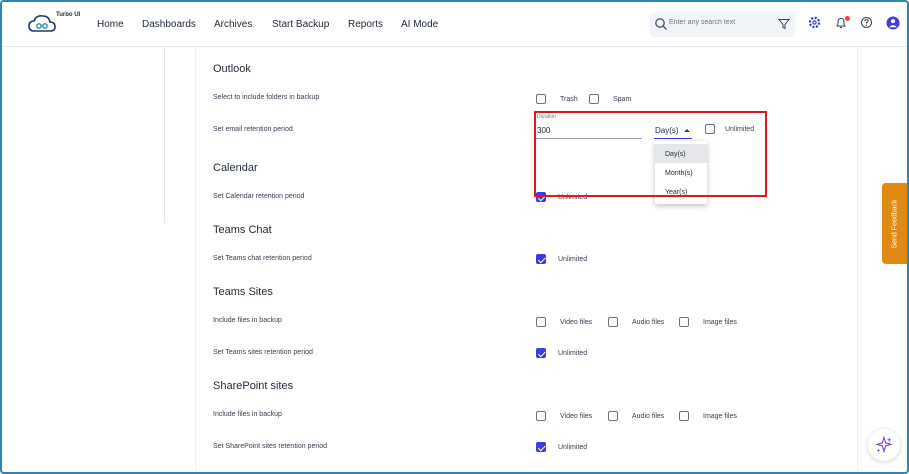 This screenshot has width=909, height=474. I want to click on sharepoint-unlimited-checkbox, so click(541, 447).